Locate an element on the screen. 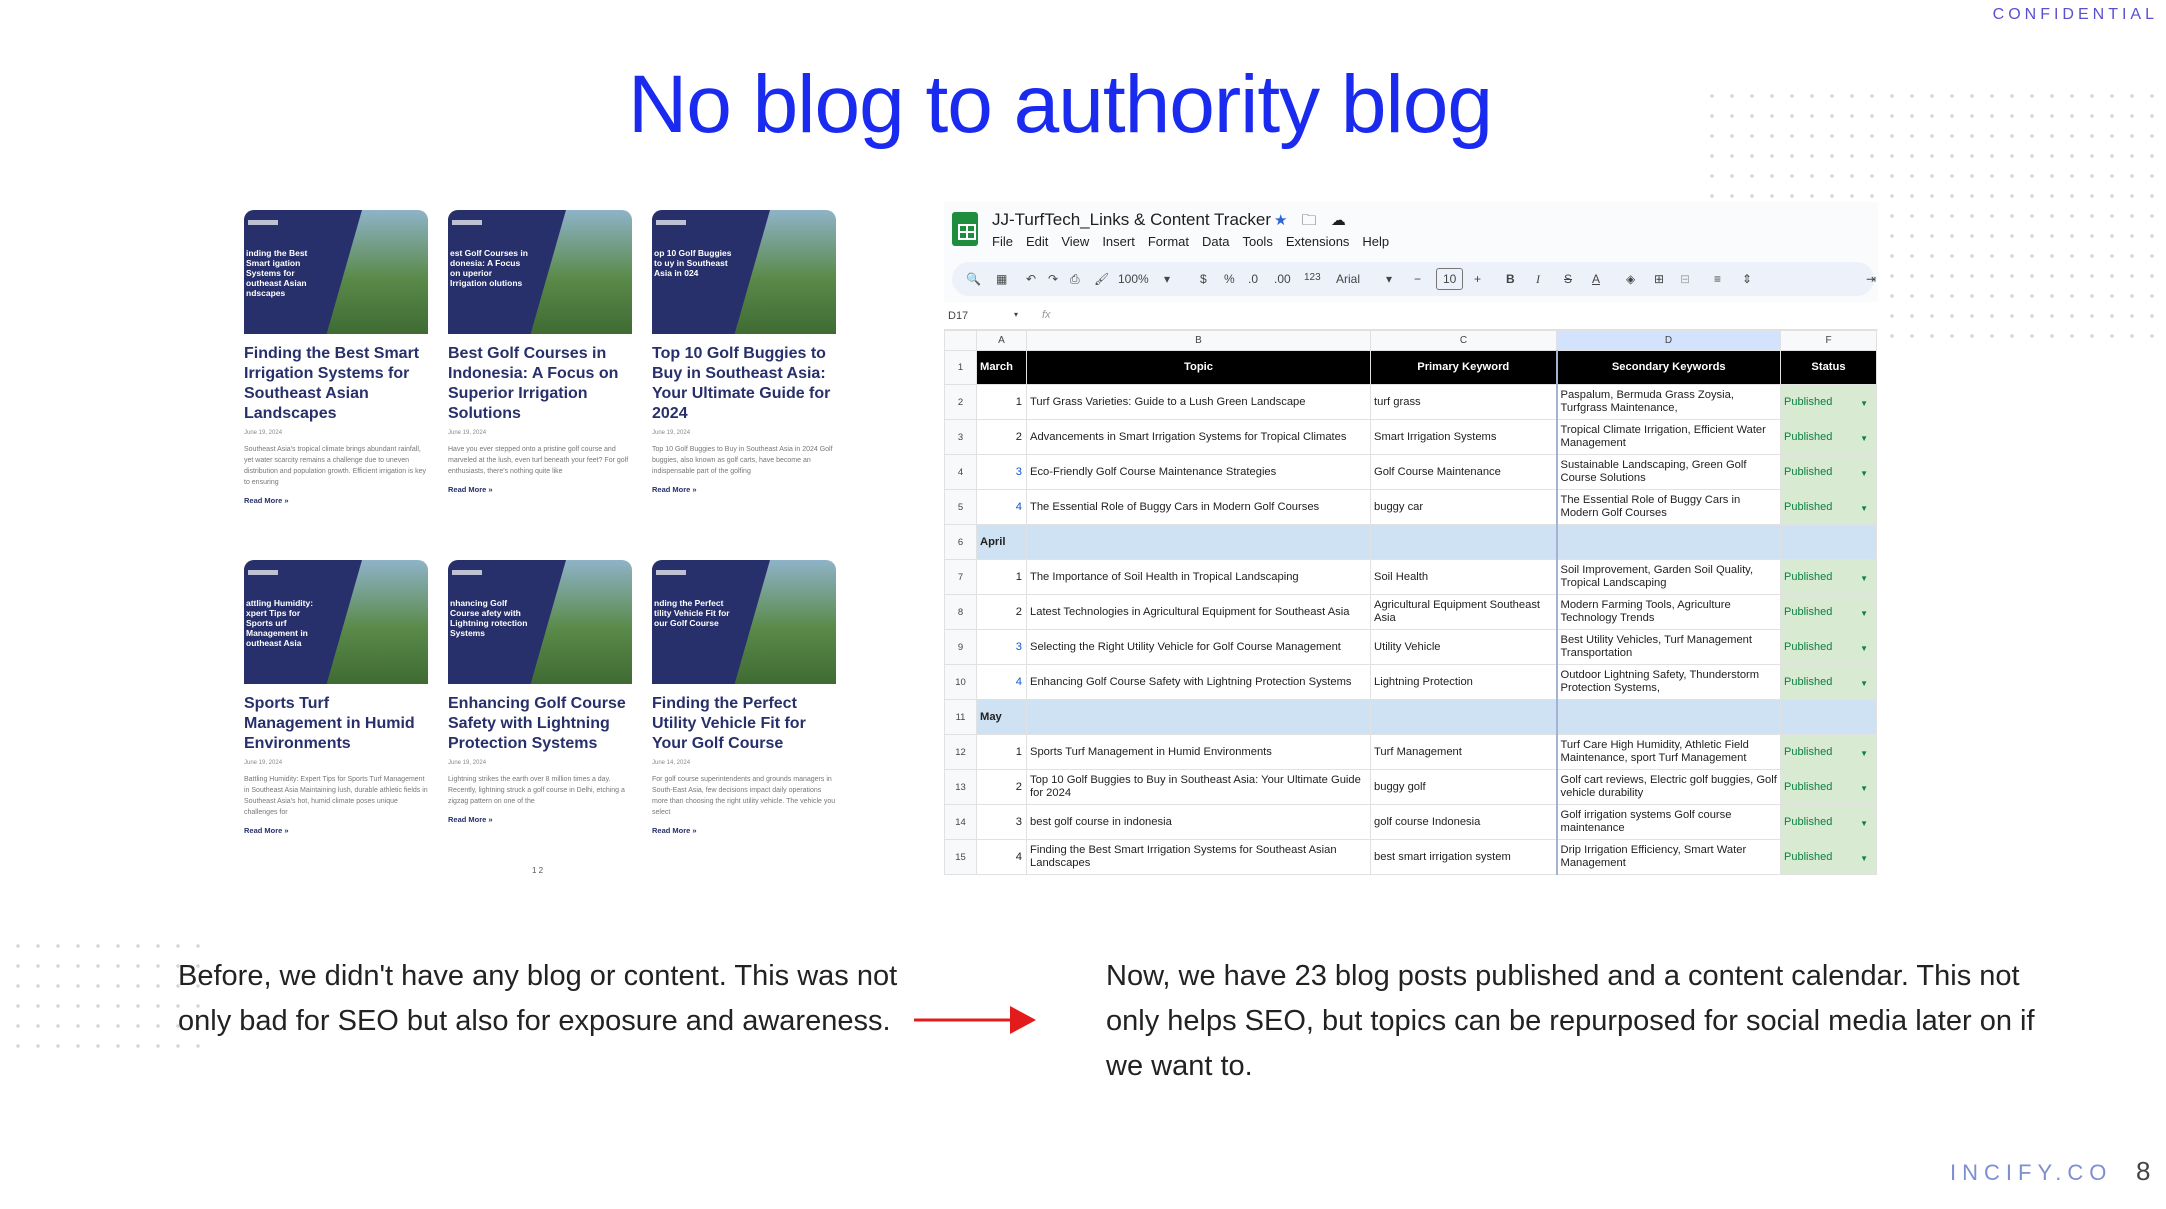 The width and height of the screenshot is (2166, 1209). row-number: 4 is located at coordinates (960, 472).